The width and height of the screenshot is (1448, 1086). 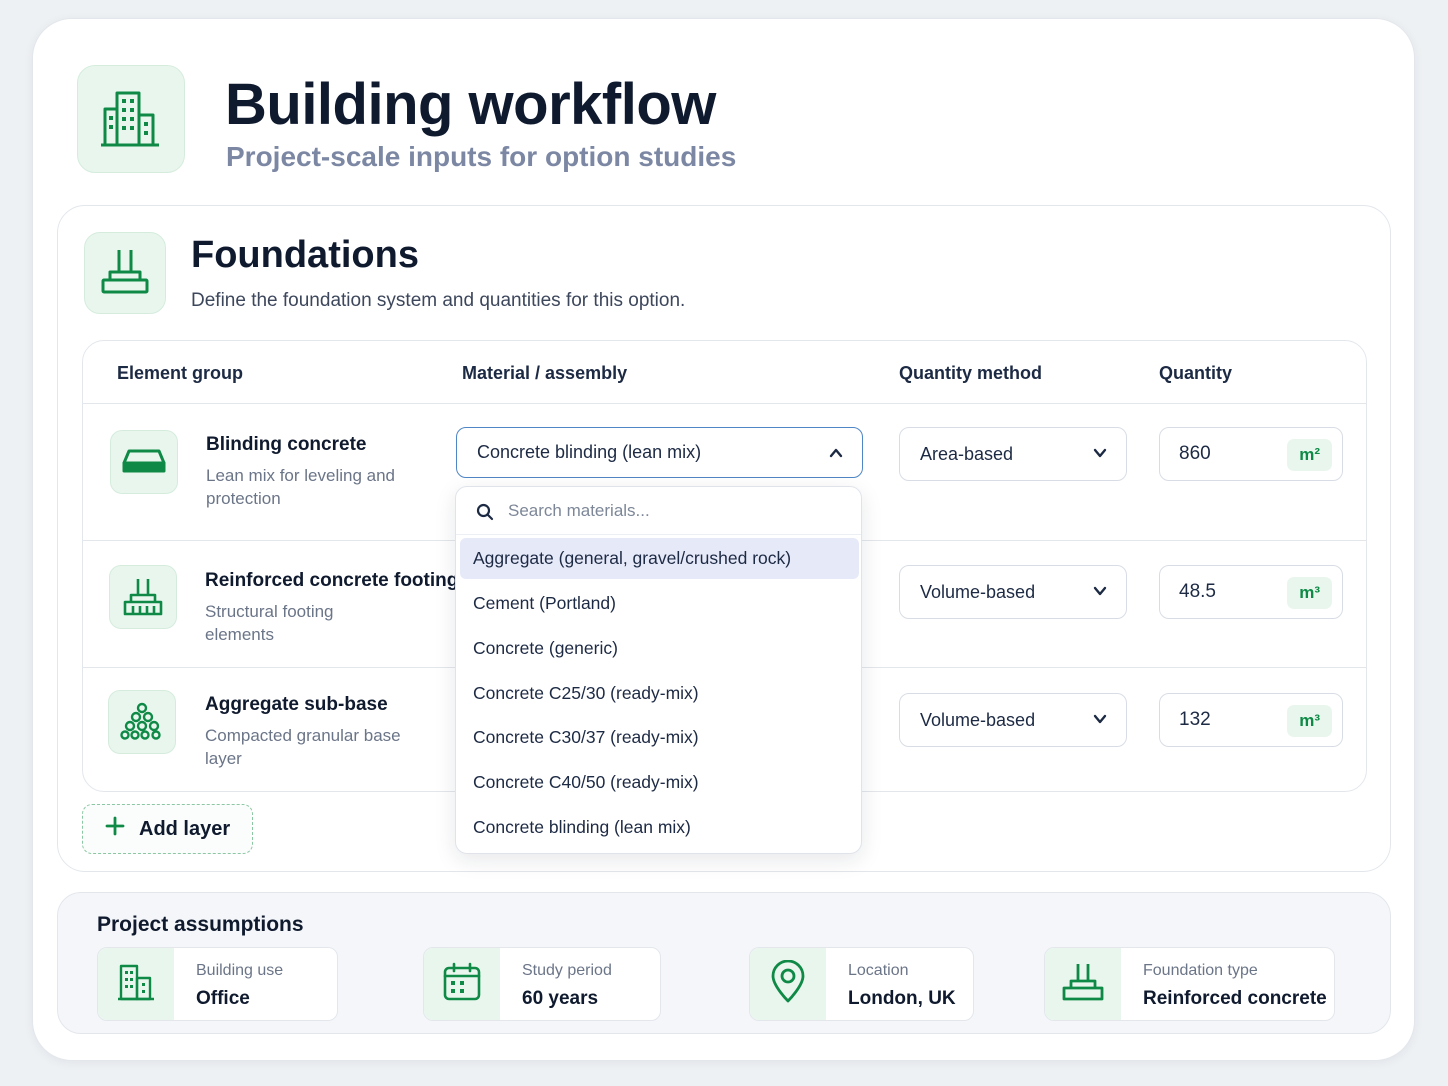 I want to click on column-header-quantity: Quantity, so click(x=1196, y=373).